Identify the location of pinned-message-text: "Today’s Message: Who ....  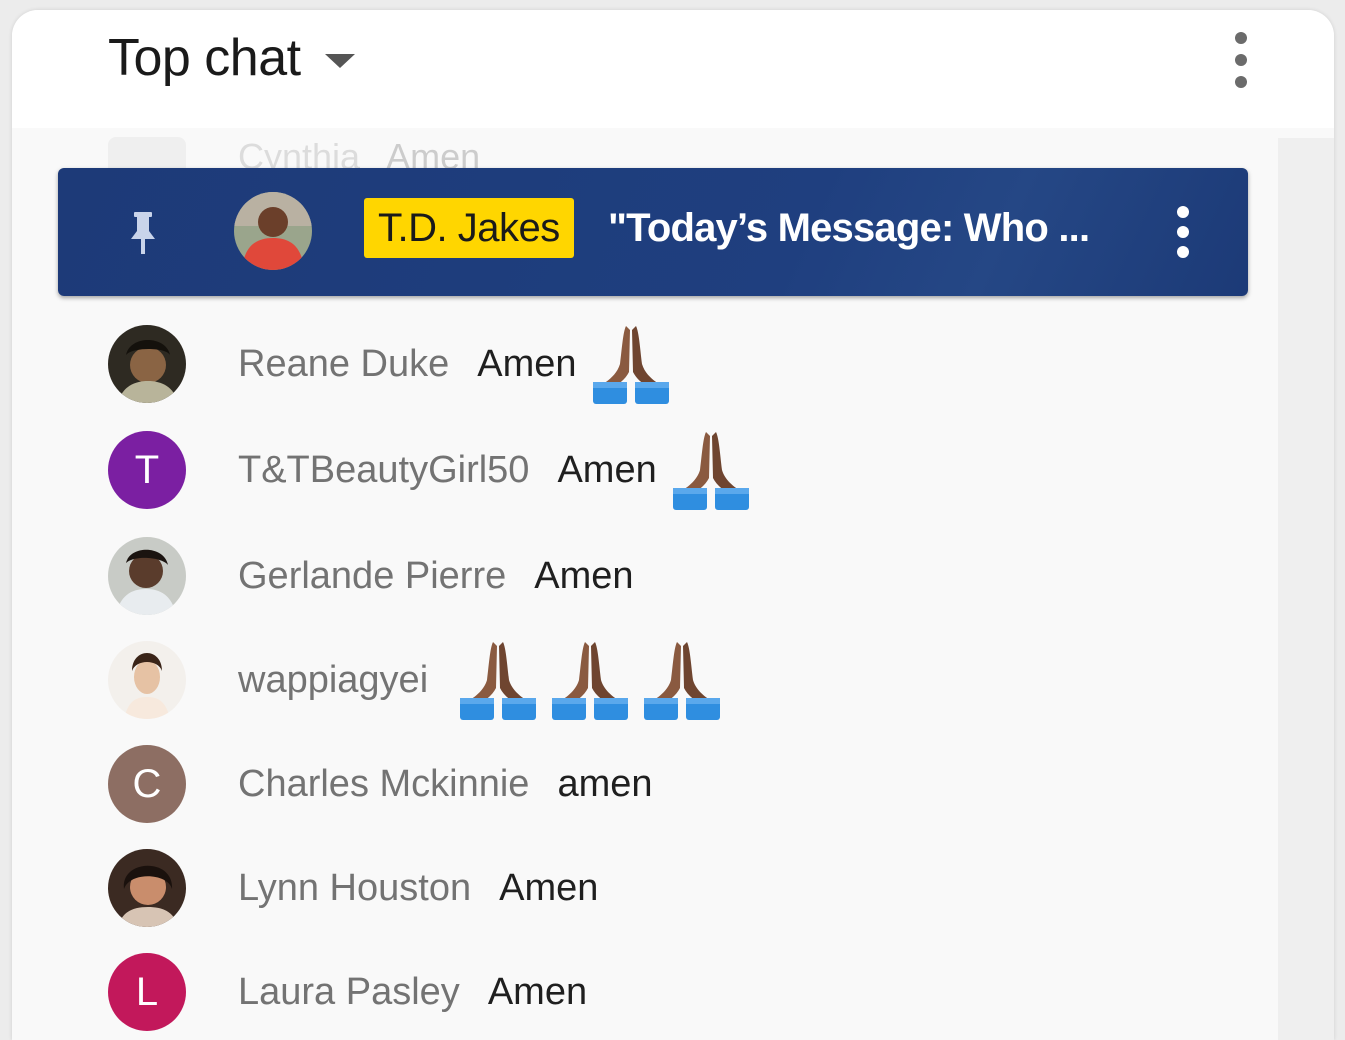
(849, 228).